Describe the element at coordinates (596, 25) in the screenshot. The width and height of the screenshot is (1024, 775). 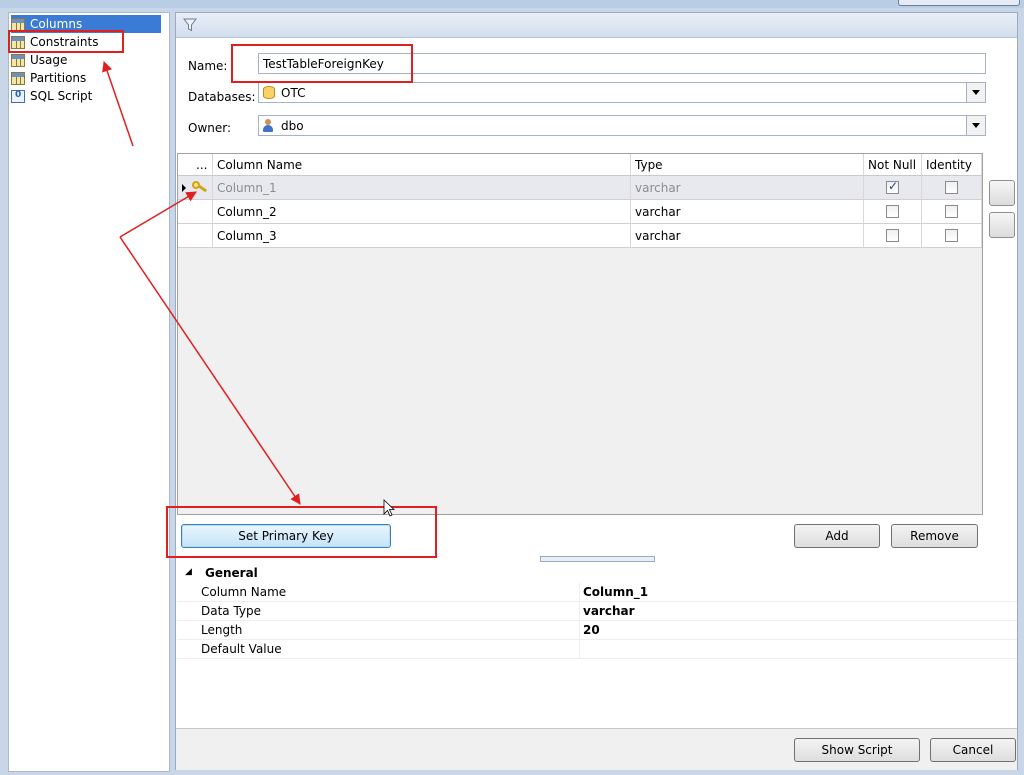
I see `filter-toolbar` at that location.